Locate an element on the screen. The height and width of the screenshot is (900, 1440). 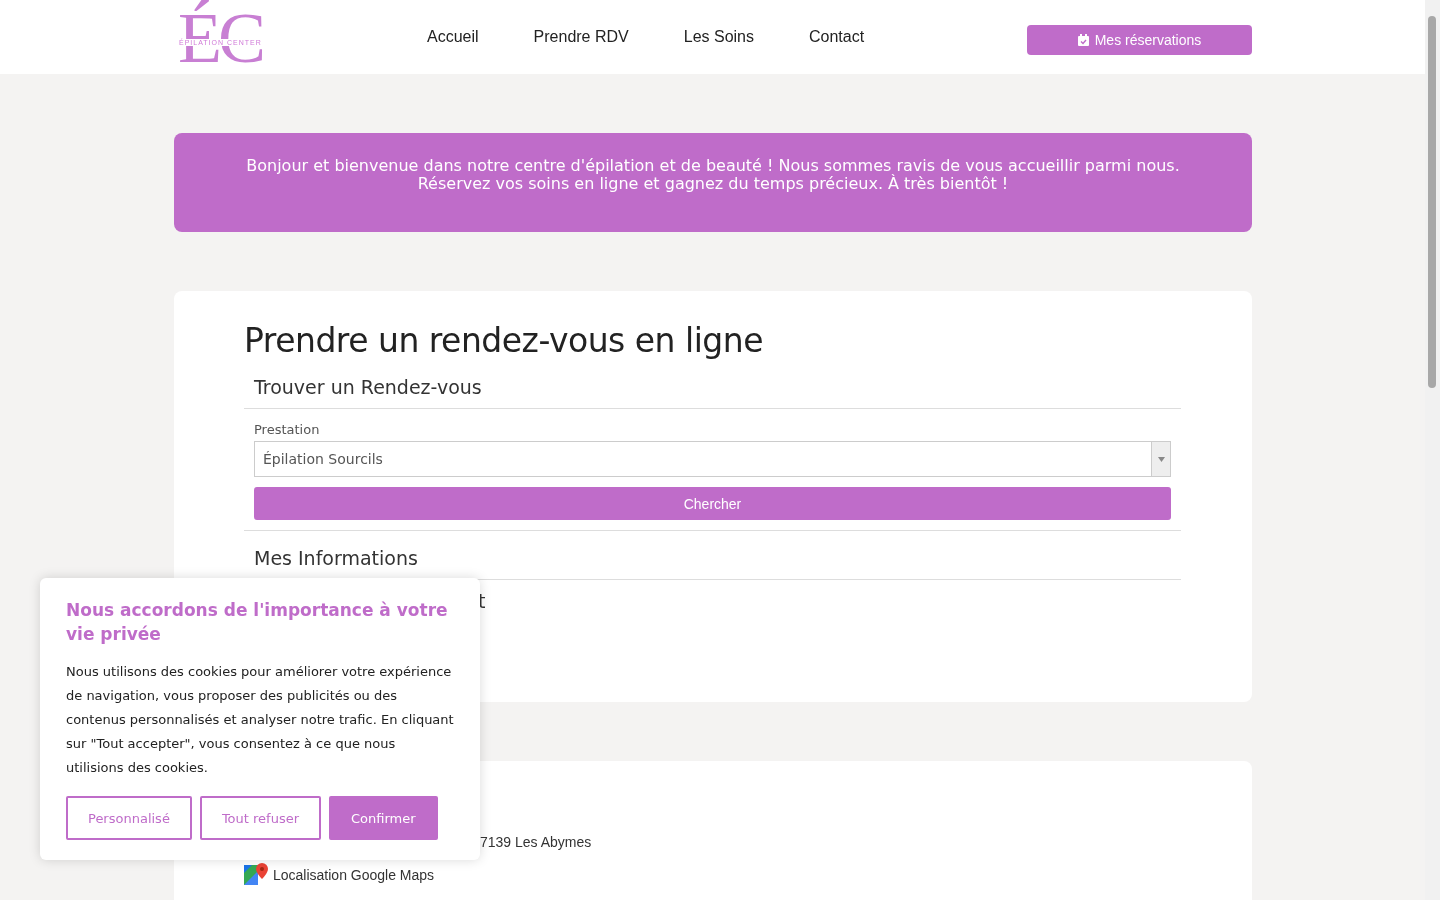
page-title: Prendre un rendez-vous en ligne is located at coordinates (504, 340).